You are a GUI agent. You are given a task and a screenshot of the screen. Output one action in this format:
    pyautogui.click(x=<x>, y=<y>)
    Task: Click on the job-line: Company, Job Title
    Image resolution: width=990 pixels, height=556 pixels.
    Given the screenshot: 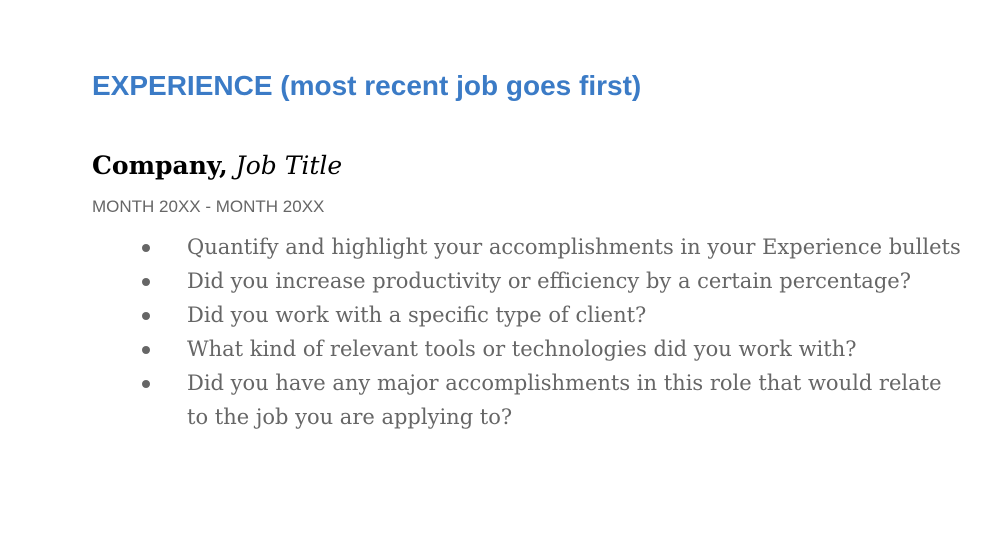 What is the action you would take?
    pyautogui.click(x=217, y=166)
    